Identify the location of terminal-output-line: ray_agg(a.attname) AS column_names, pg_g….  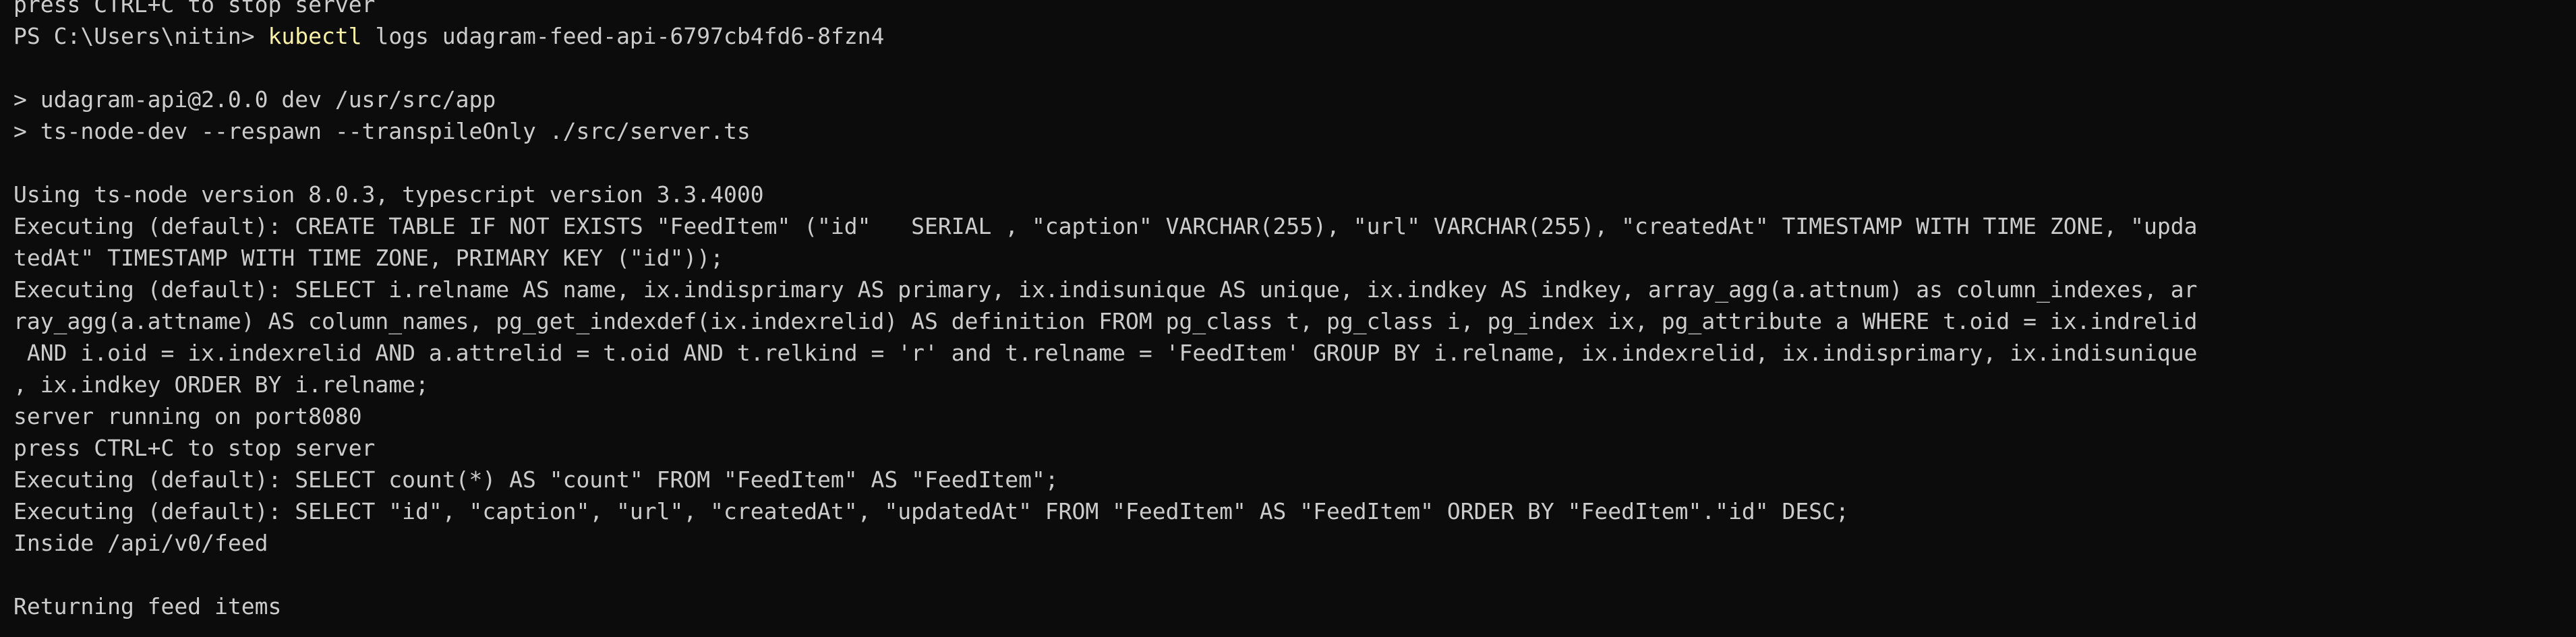
(1105, 321).